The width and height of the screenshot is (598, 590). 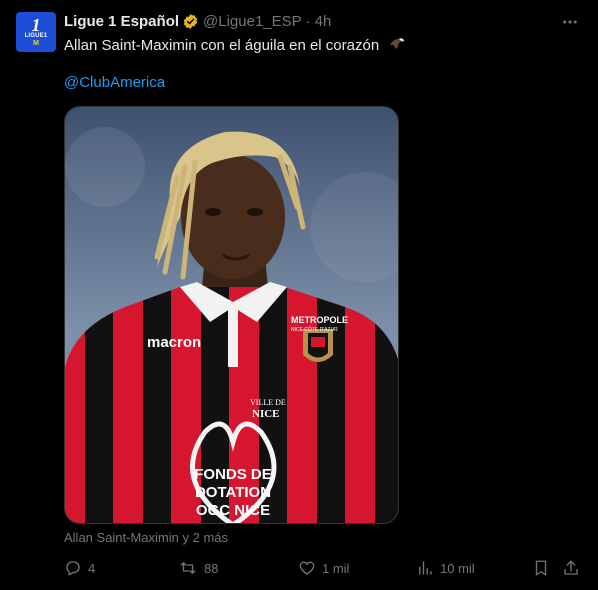 What do you see at coordinates (314, 329) in the screenshot?
I see `chest-sponsor-subtext: NICE CÔTE D'AZUR` at bounding box center [314, 329].